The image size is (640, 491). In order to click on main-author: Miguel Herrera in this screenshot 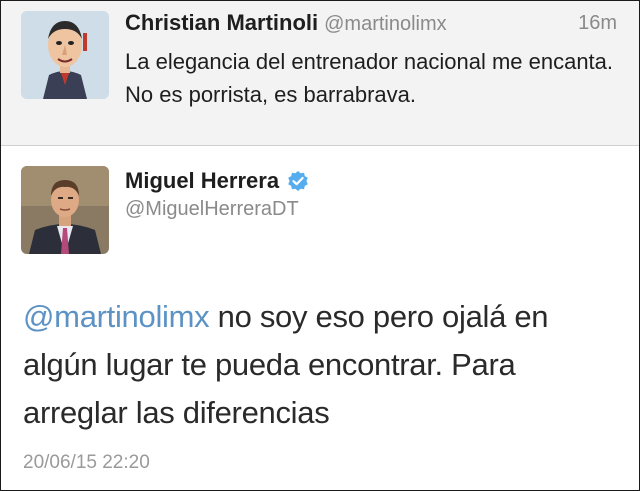, I will do `click(217, 181)`.